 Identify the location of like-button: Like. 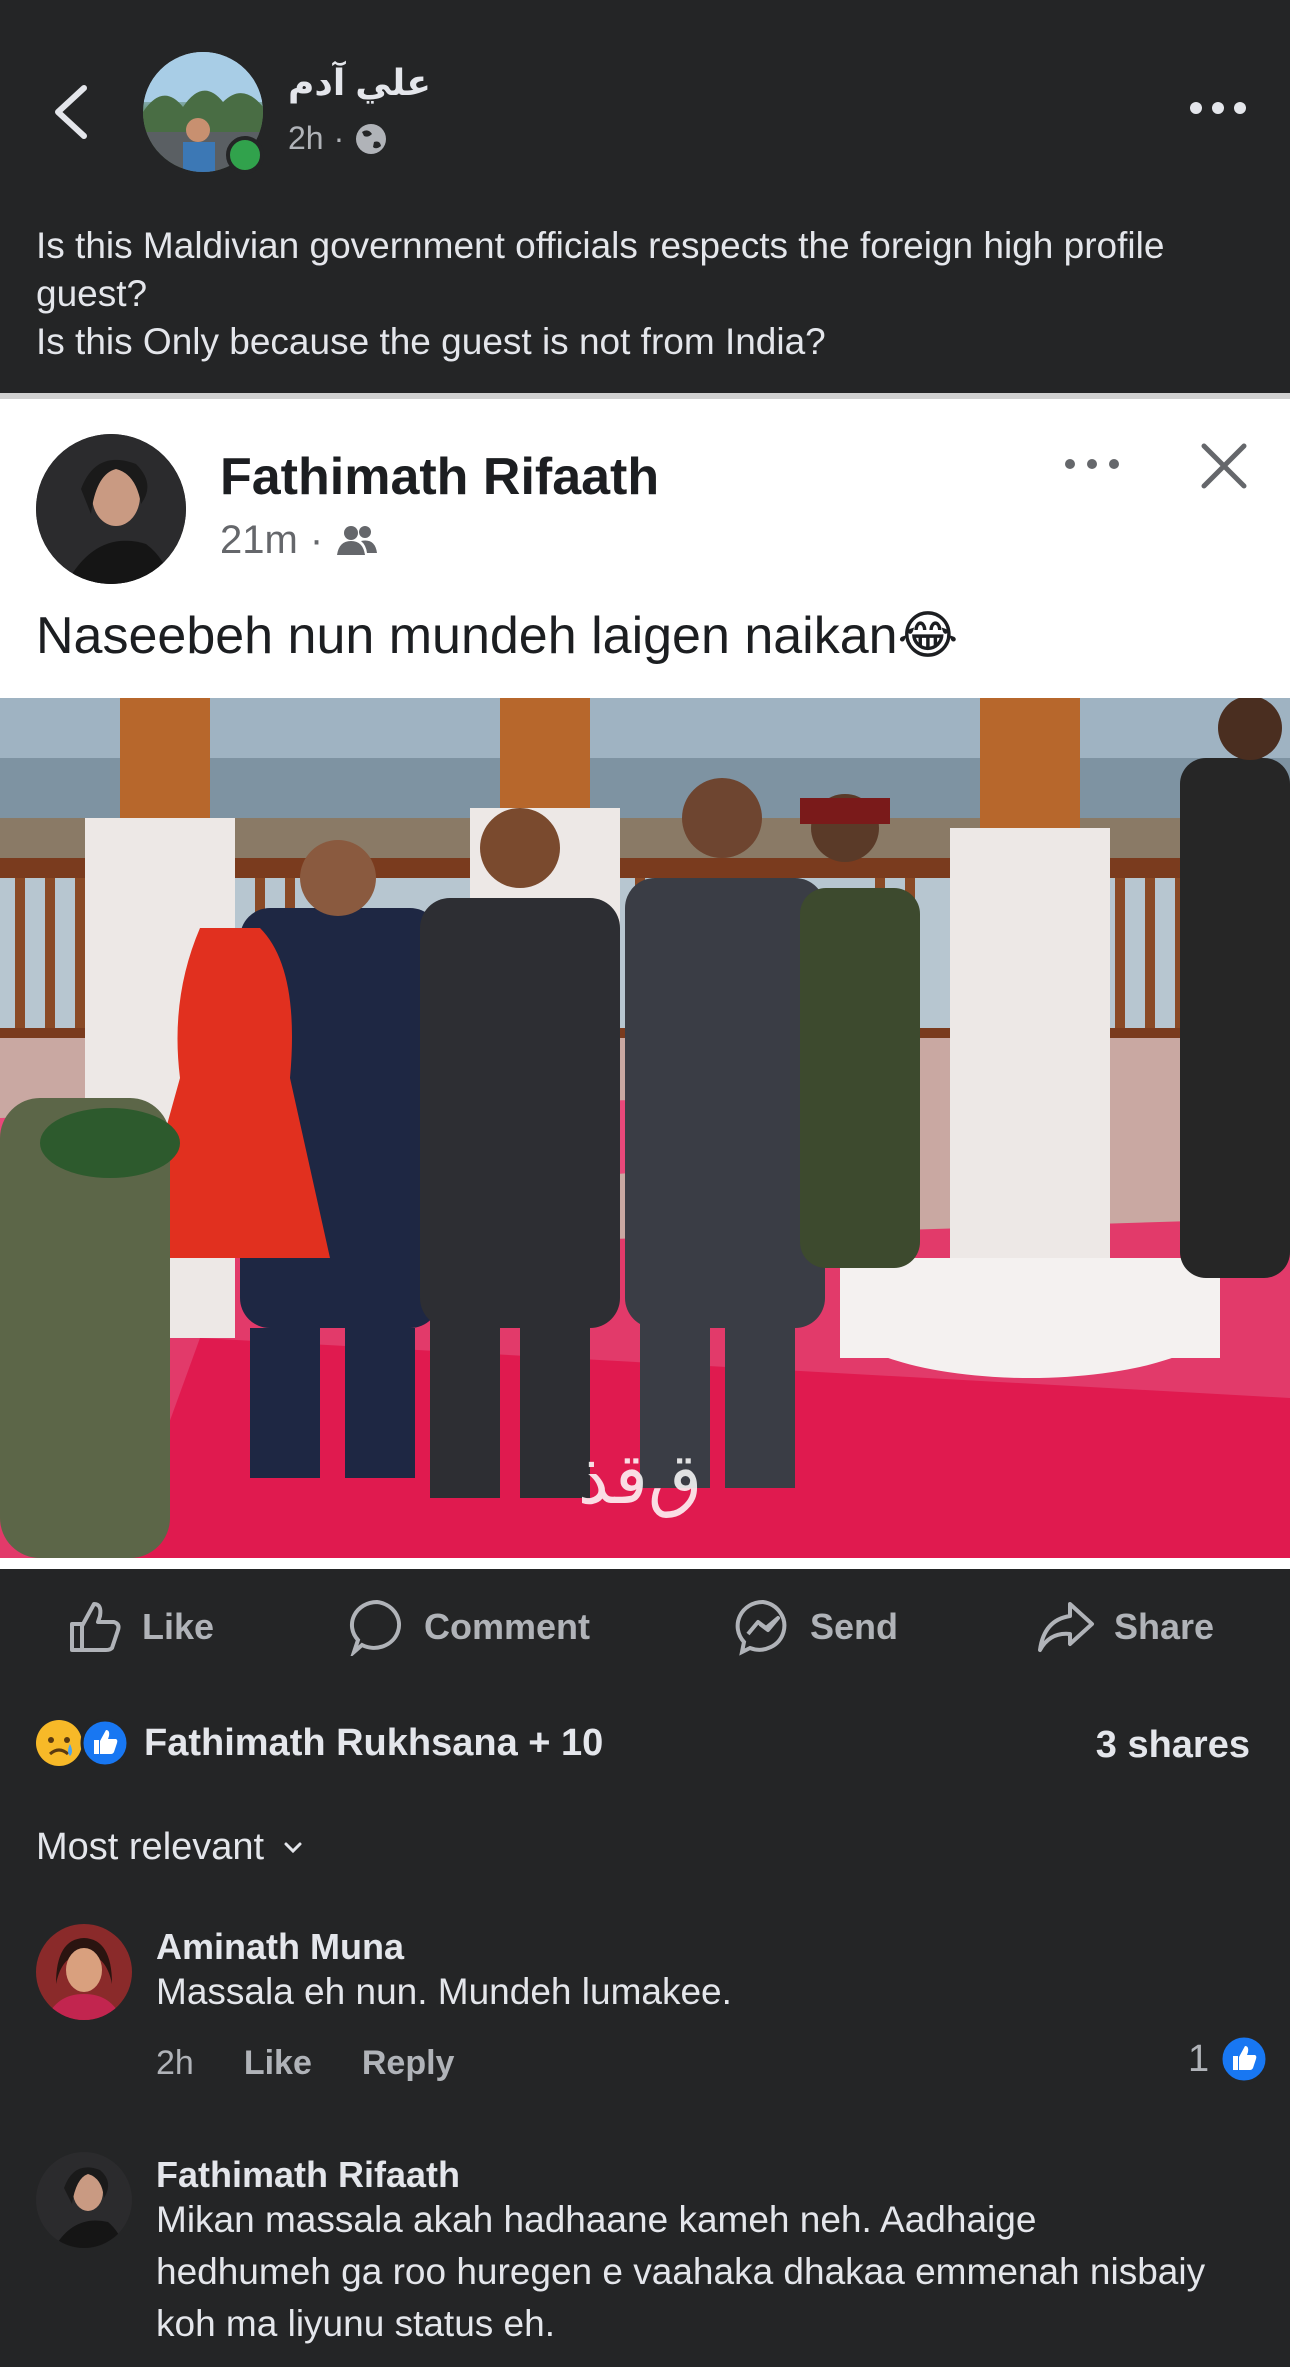
(140, 1627).